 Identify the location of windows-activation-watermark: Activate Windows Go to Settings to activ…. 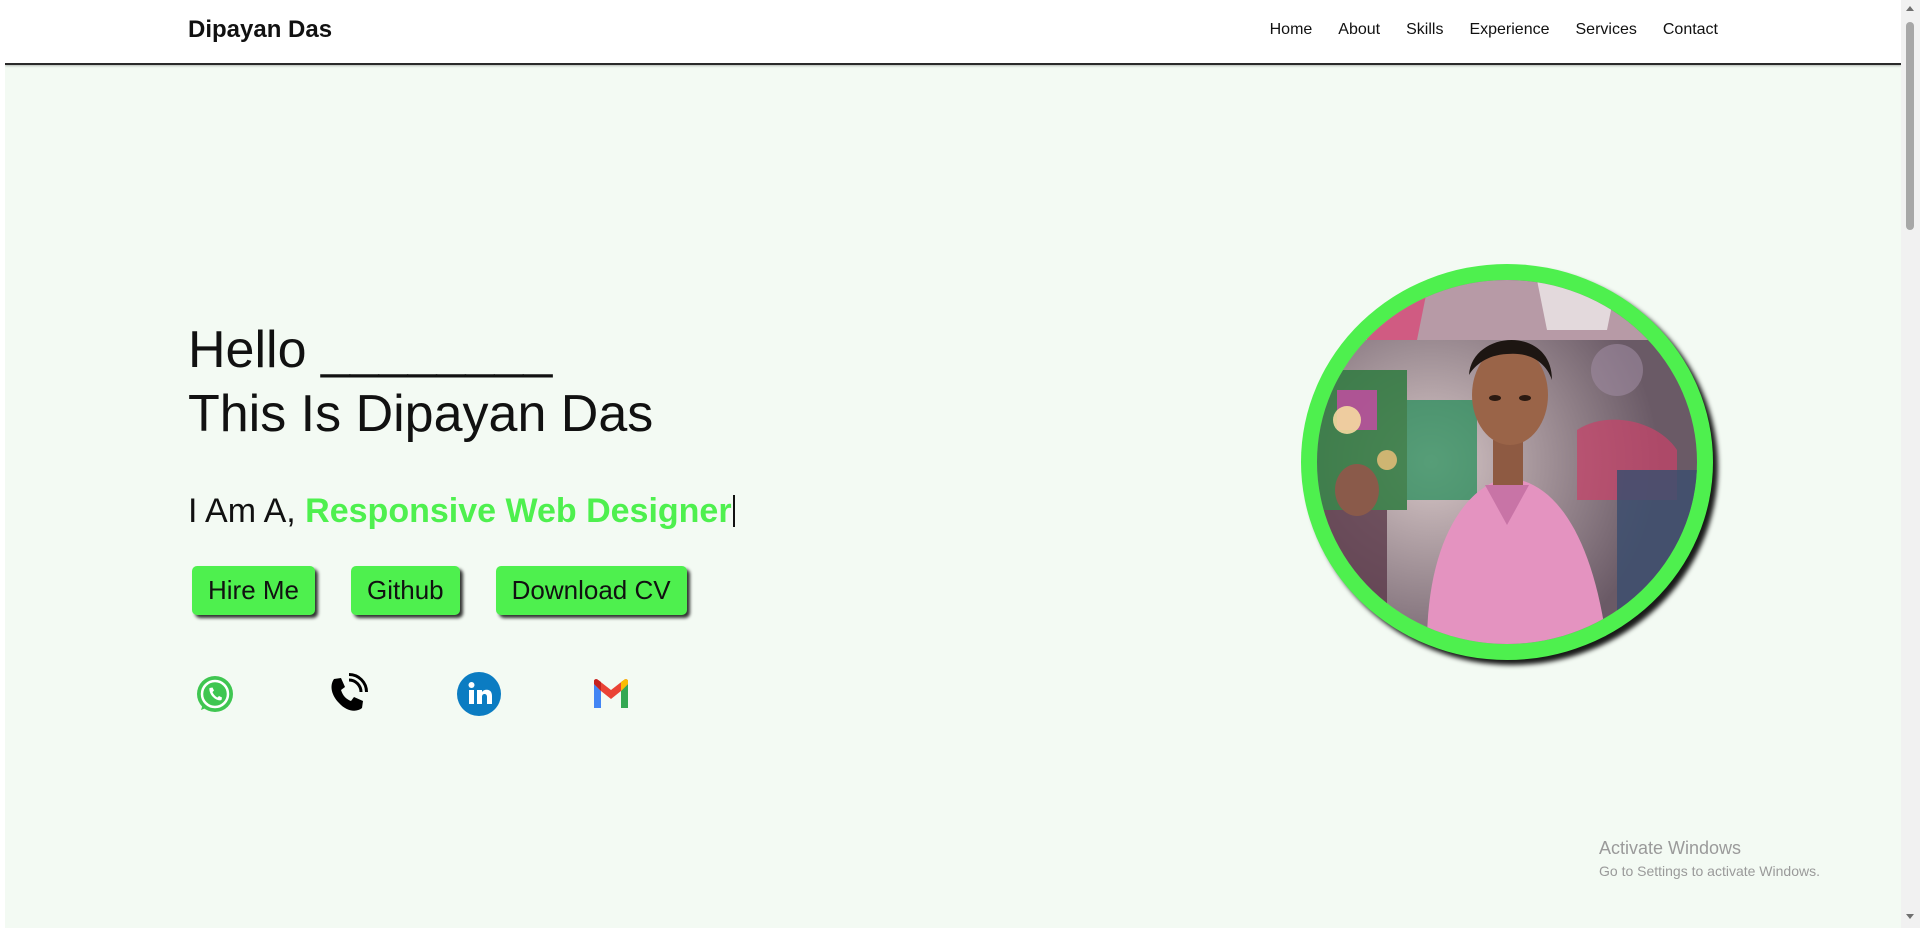
(1709, 858).